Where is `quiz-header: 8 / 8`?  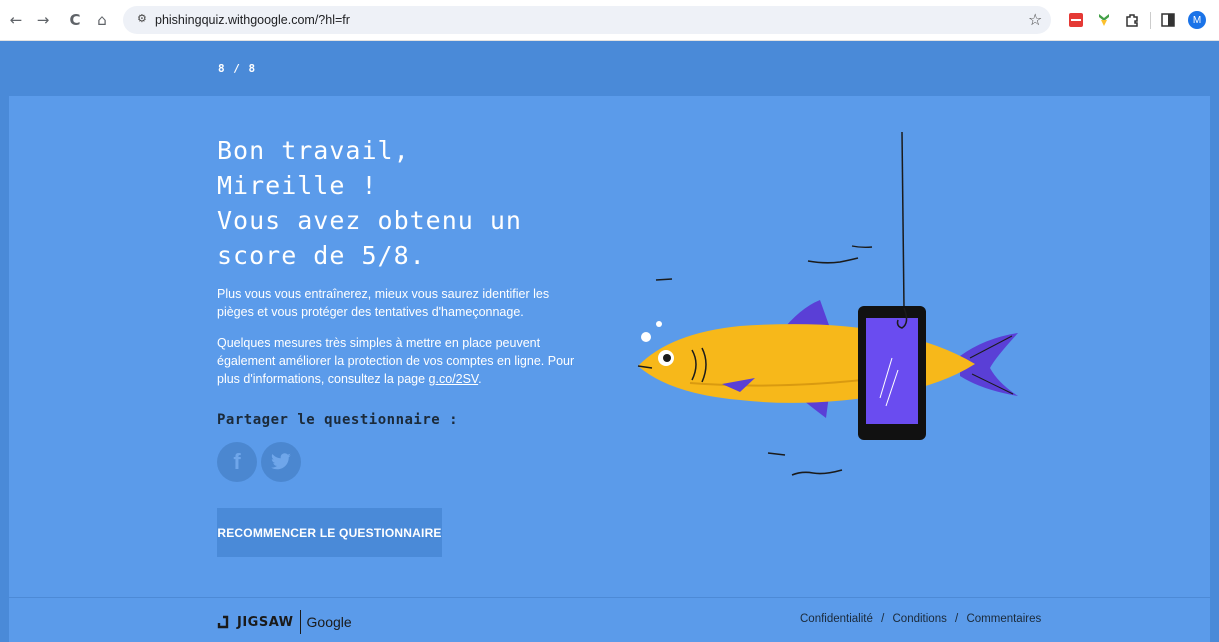 quiz-header: 8 / 8 is located at coordinates (609, 68).